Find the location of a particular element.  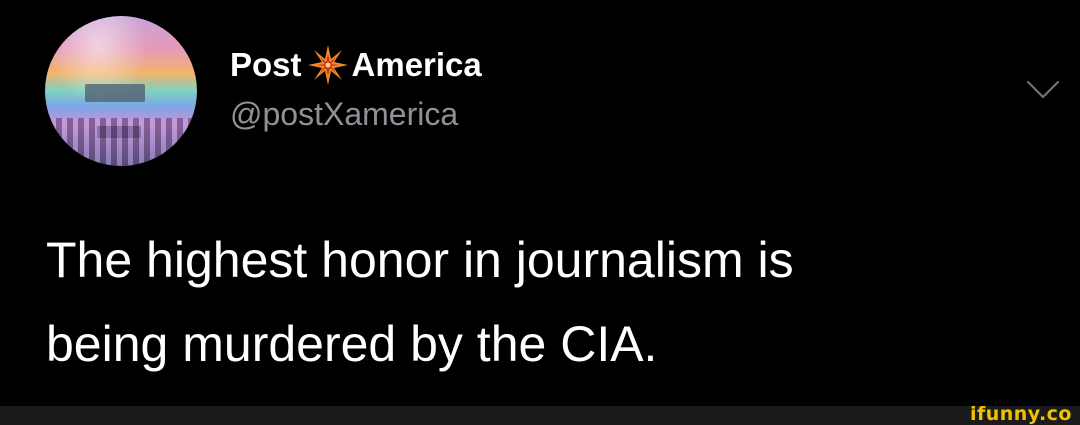

display-name: Post America is located at coordinates (356, 65).